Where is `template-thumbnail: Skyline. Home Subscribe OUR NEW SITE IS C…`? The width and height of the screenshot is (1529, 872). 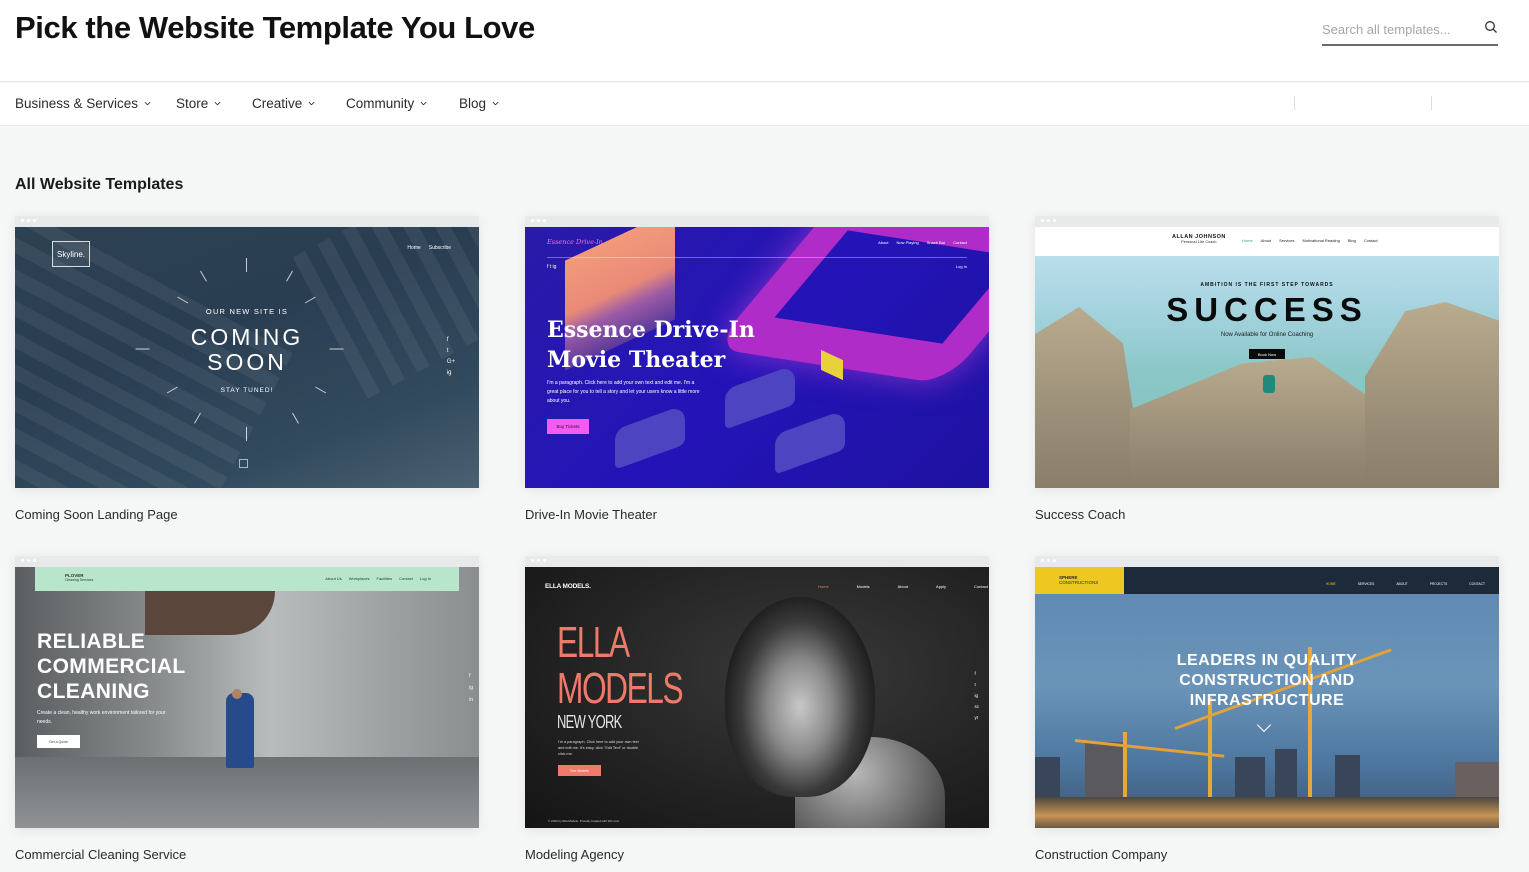 template-thumbnail: Skyline. Home Subscribe OUR NEW SITE IS C… is located at coordinates (247, 352).